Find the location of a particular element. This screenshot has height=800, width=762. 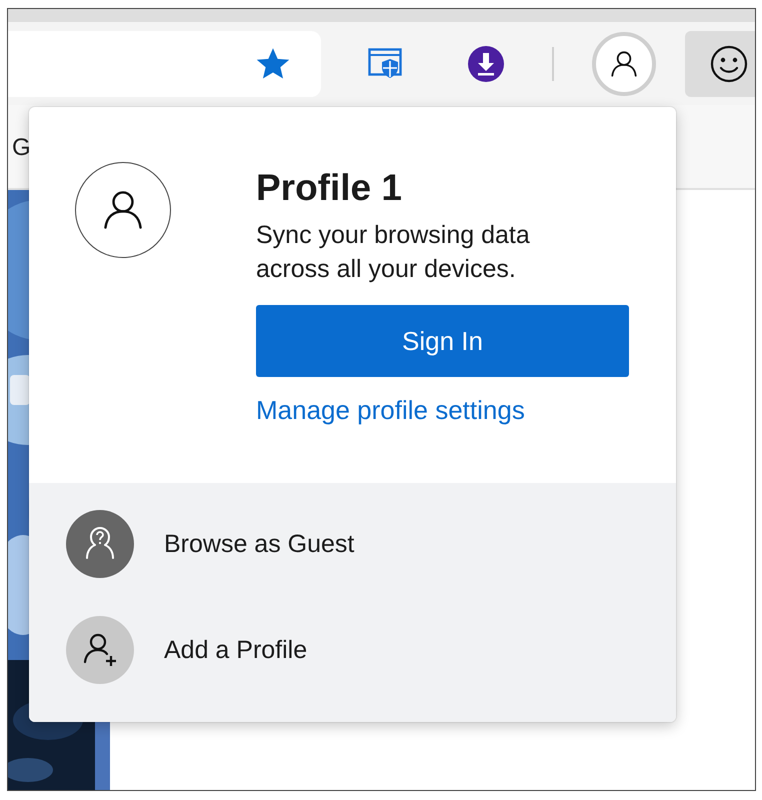

sync-message: Sync your browsing data across all your devices. is located at coordinates (393, 252).